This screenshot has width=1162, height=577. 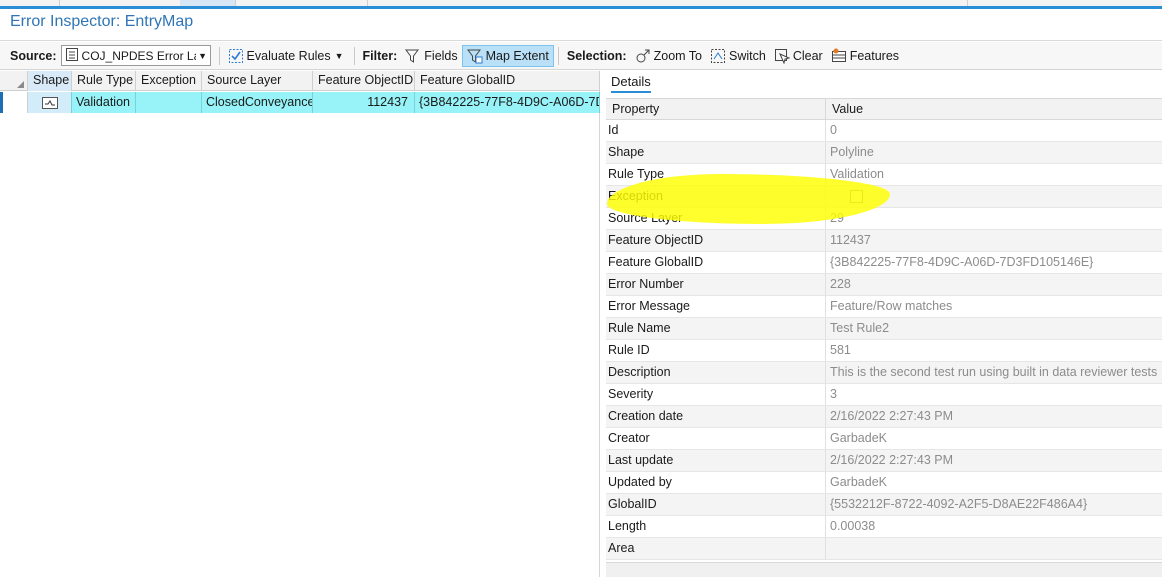 What do you see at coordinates (71, 55) in the screenshot?
I see `table-icon` at bounding box center [71, 55].